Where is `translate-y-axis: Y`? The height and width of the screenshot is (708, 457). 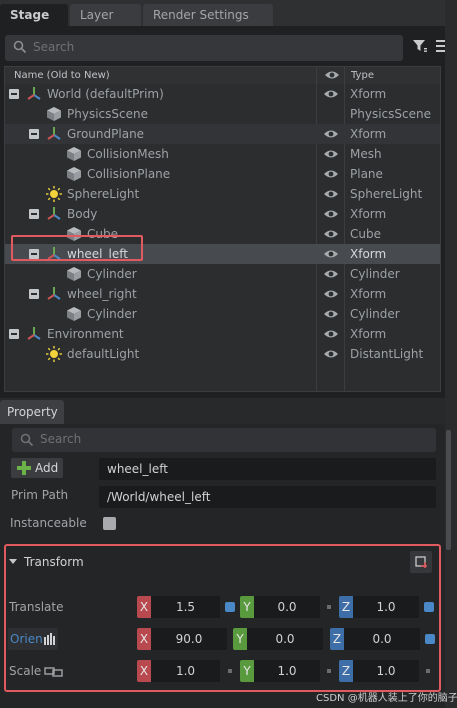
translate-y-axis: Y is located at coordinates (247, 607).